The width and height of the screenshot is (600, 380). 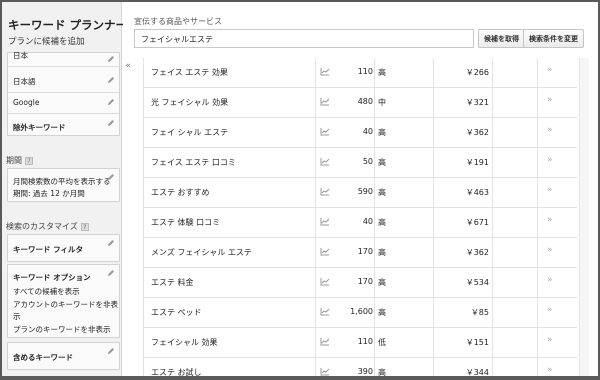 I want to click on table-row: 光 フェイシャル 効果 480 中 ￥321 », so click(x=360, y=103).